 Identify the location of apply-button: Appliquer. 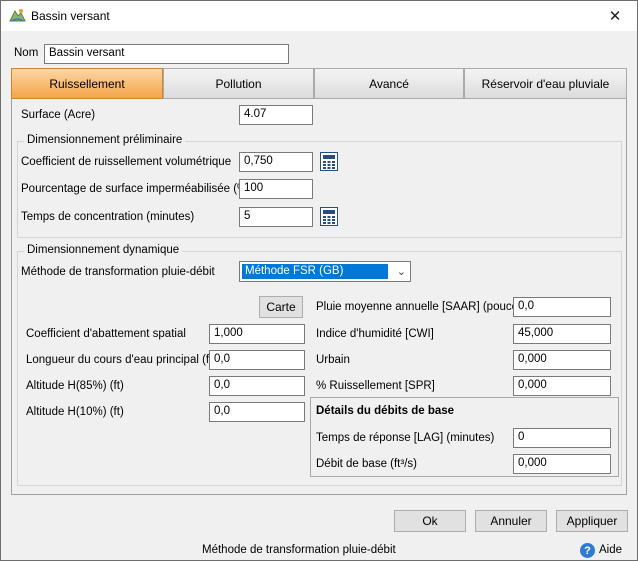
(592, 521).